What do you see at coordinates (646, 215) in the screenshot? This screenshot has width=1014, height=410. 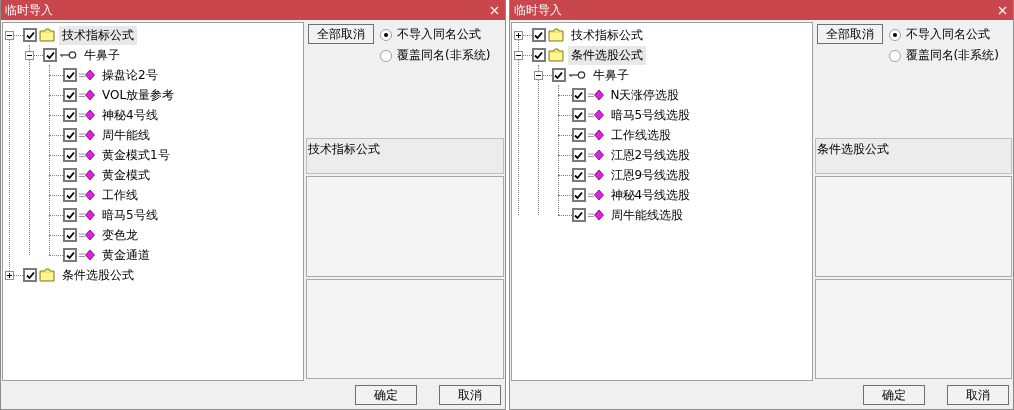 I see `tree-item: 周牛能线选股` at bounding box center [646, 215].